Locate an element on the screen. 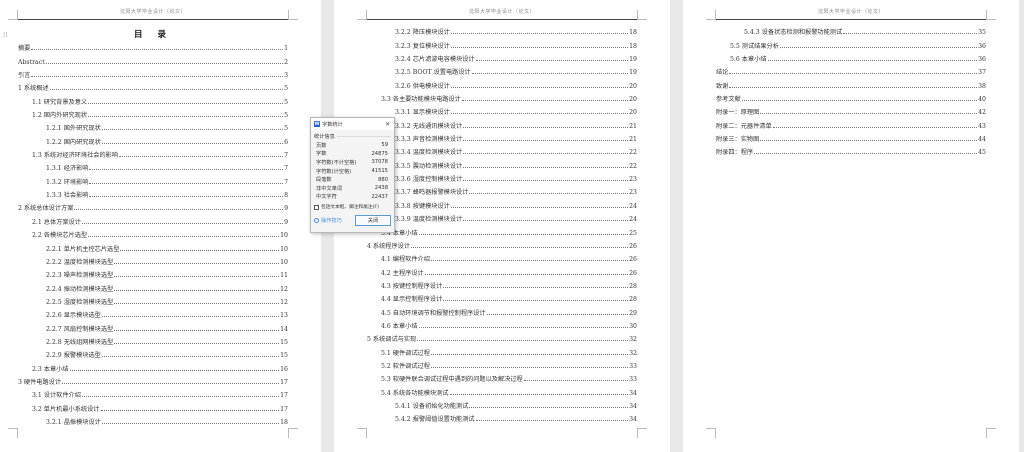 The width and height of the screenshot is (1024, 452). toc-entry: 3.4 本章小结 25 is located at coordinates (502, 230).